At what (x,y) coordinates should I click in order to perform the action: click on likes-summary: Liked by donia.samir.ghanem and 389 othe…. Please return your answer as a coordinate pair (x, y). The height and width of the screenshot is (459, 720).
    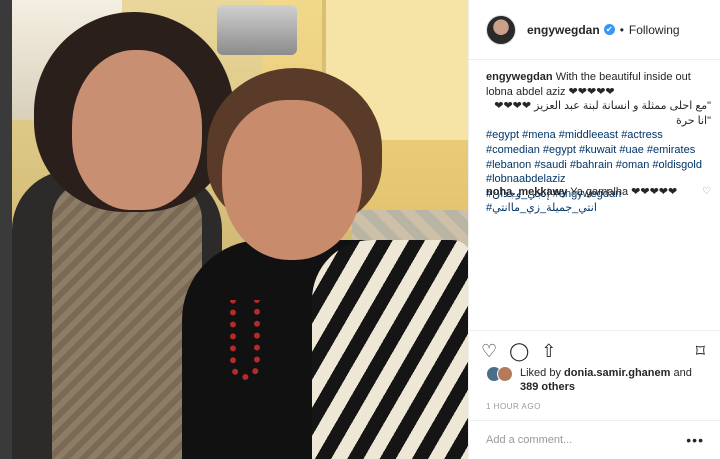
    Looking at the image, I should click on (598, 380).